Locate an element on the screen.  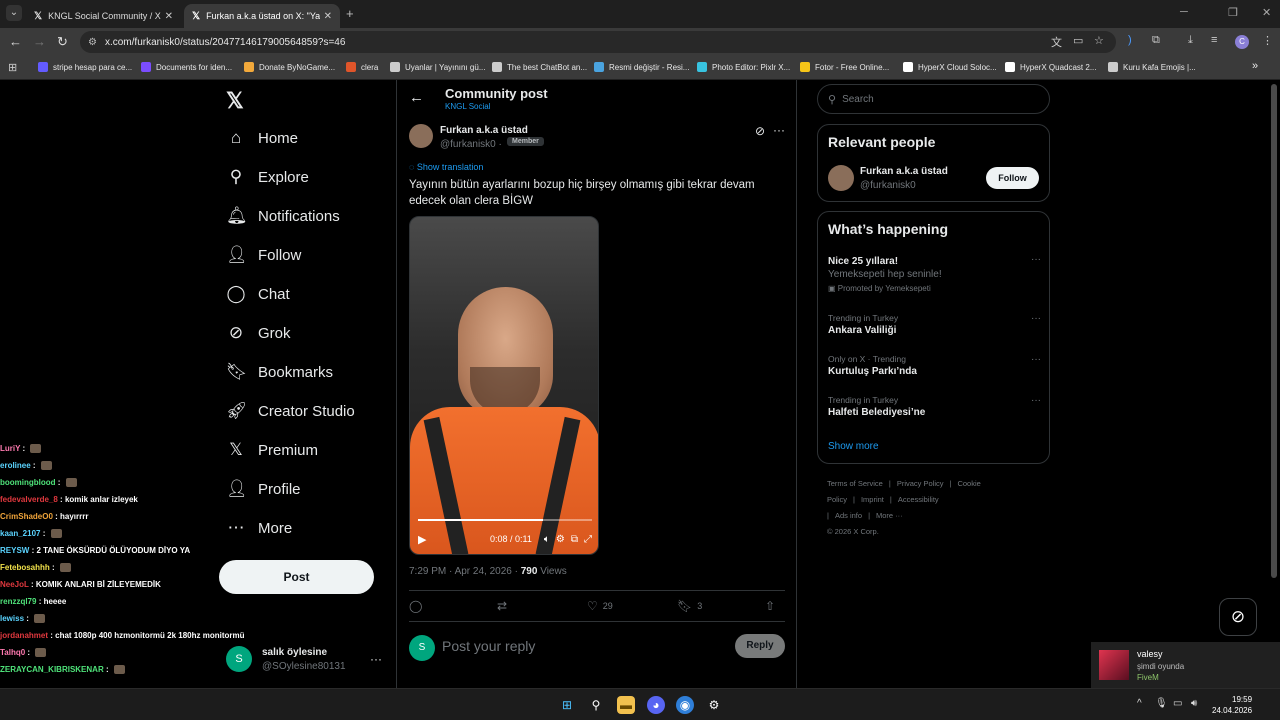
translate-icon: 文 is located at coordinates (1056, 42).